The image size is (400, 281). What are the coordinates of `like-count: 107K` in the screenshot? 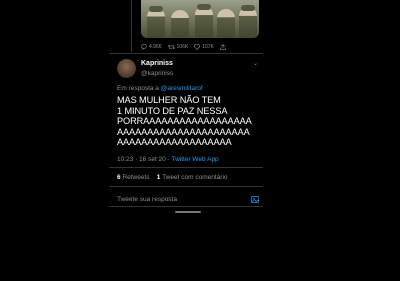 It's located at (208, 46).